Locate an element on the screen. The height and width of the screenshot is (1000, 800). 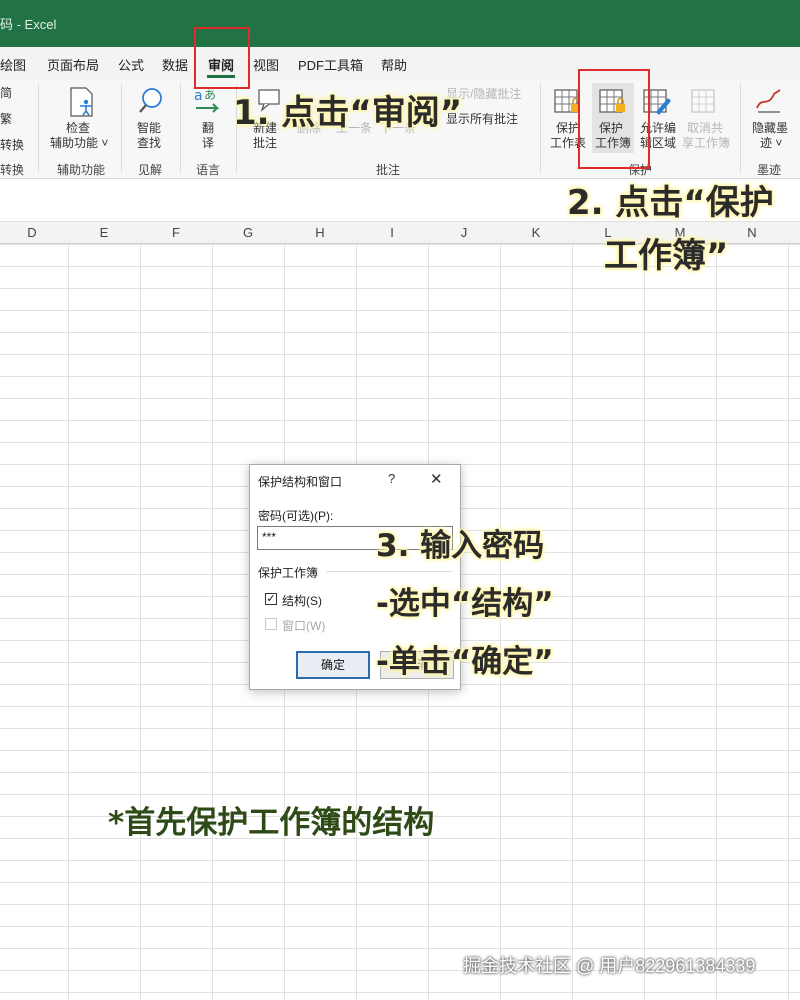
column-header: H is located at coordinates (320, 232).